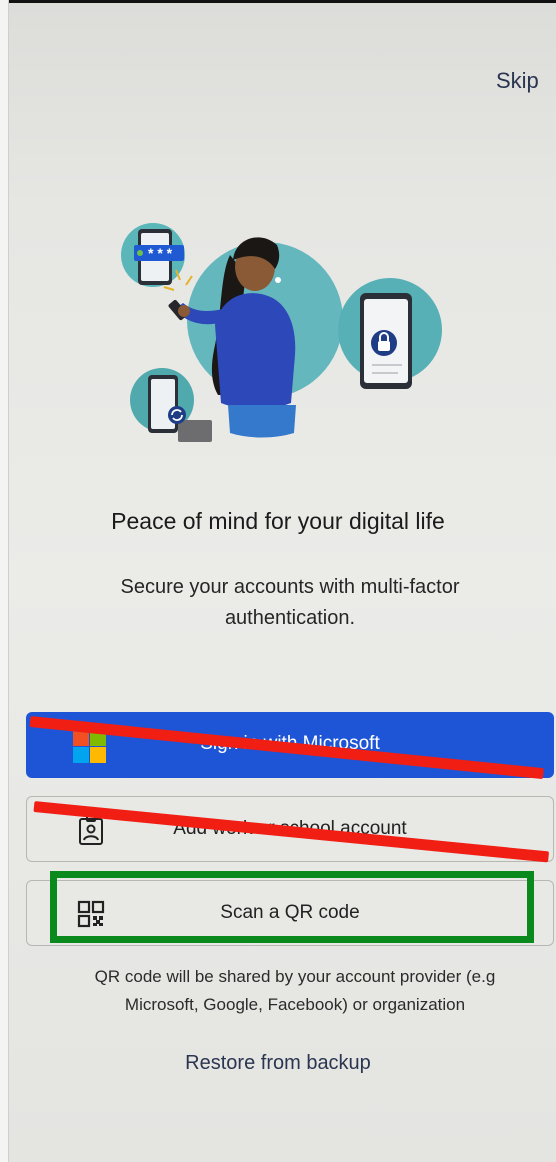  I want to click on left-edge, so click(4, 581).